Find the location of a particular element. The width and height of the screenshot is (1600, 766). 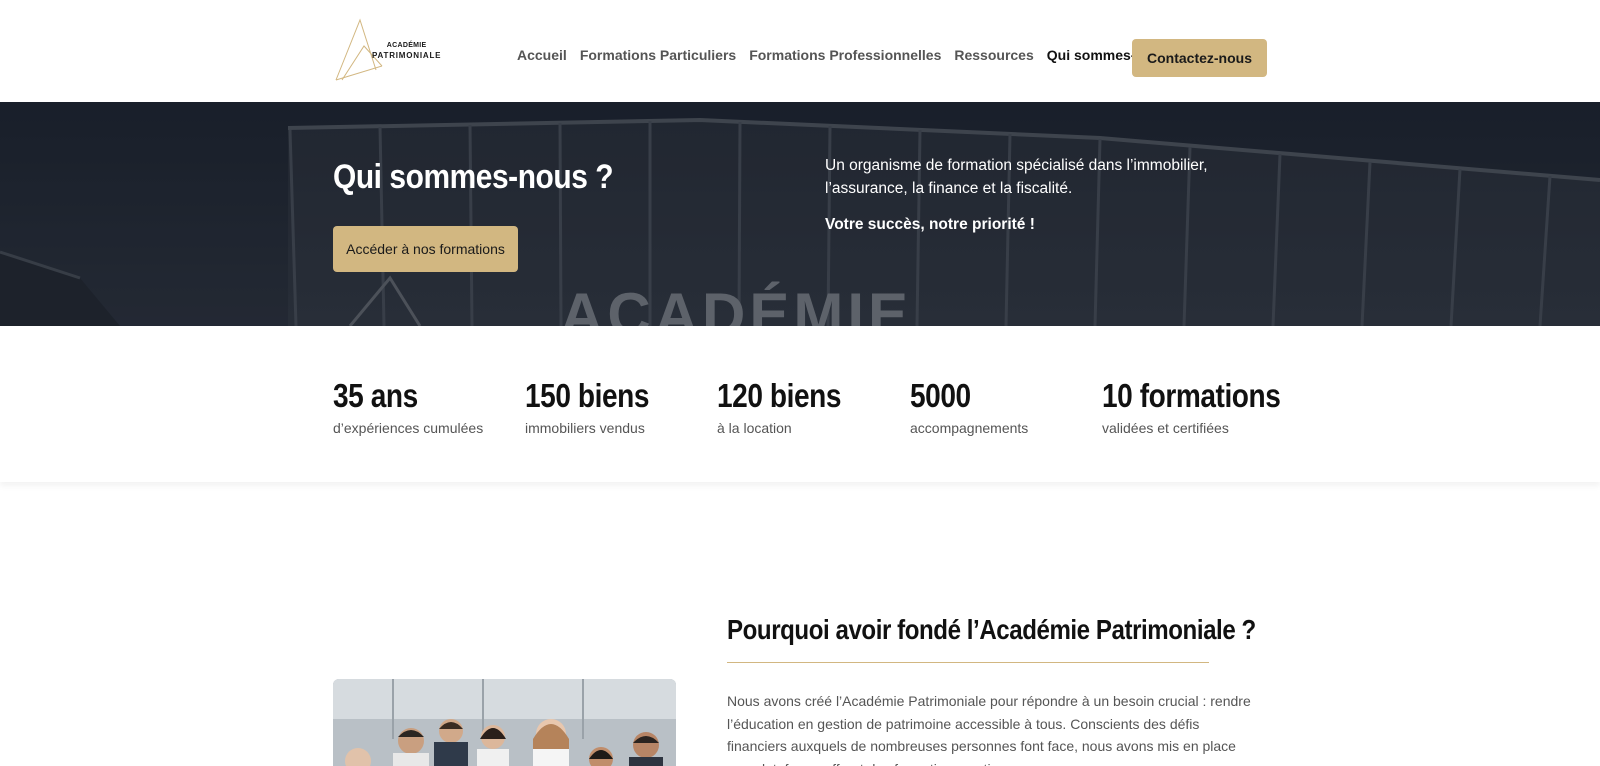

stat-item: 150 biens immobiliers vendus is located at coordinates (598, 406).